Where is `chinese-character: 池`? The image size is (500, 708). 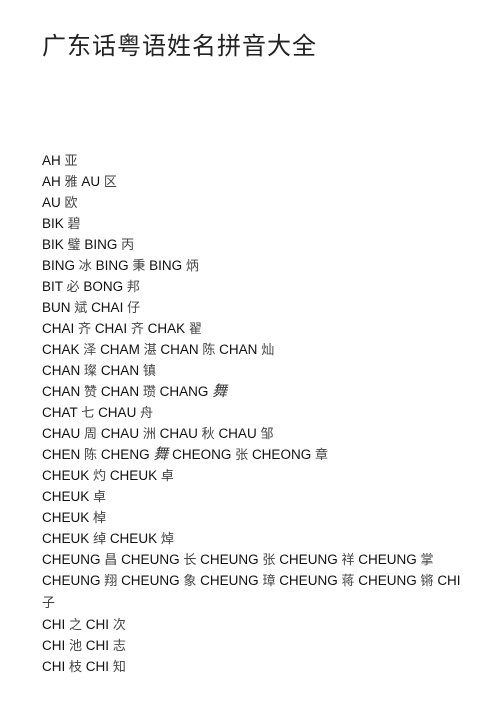
chinese-character: 池 is located at coordinates (76, 646).